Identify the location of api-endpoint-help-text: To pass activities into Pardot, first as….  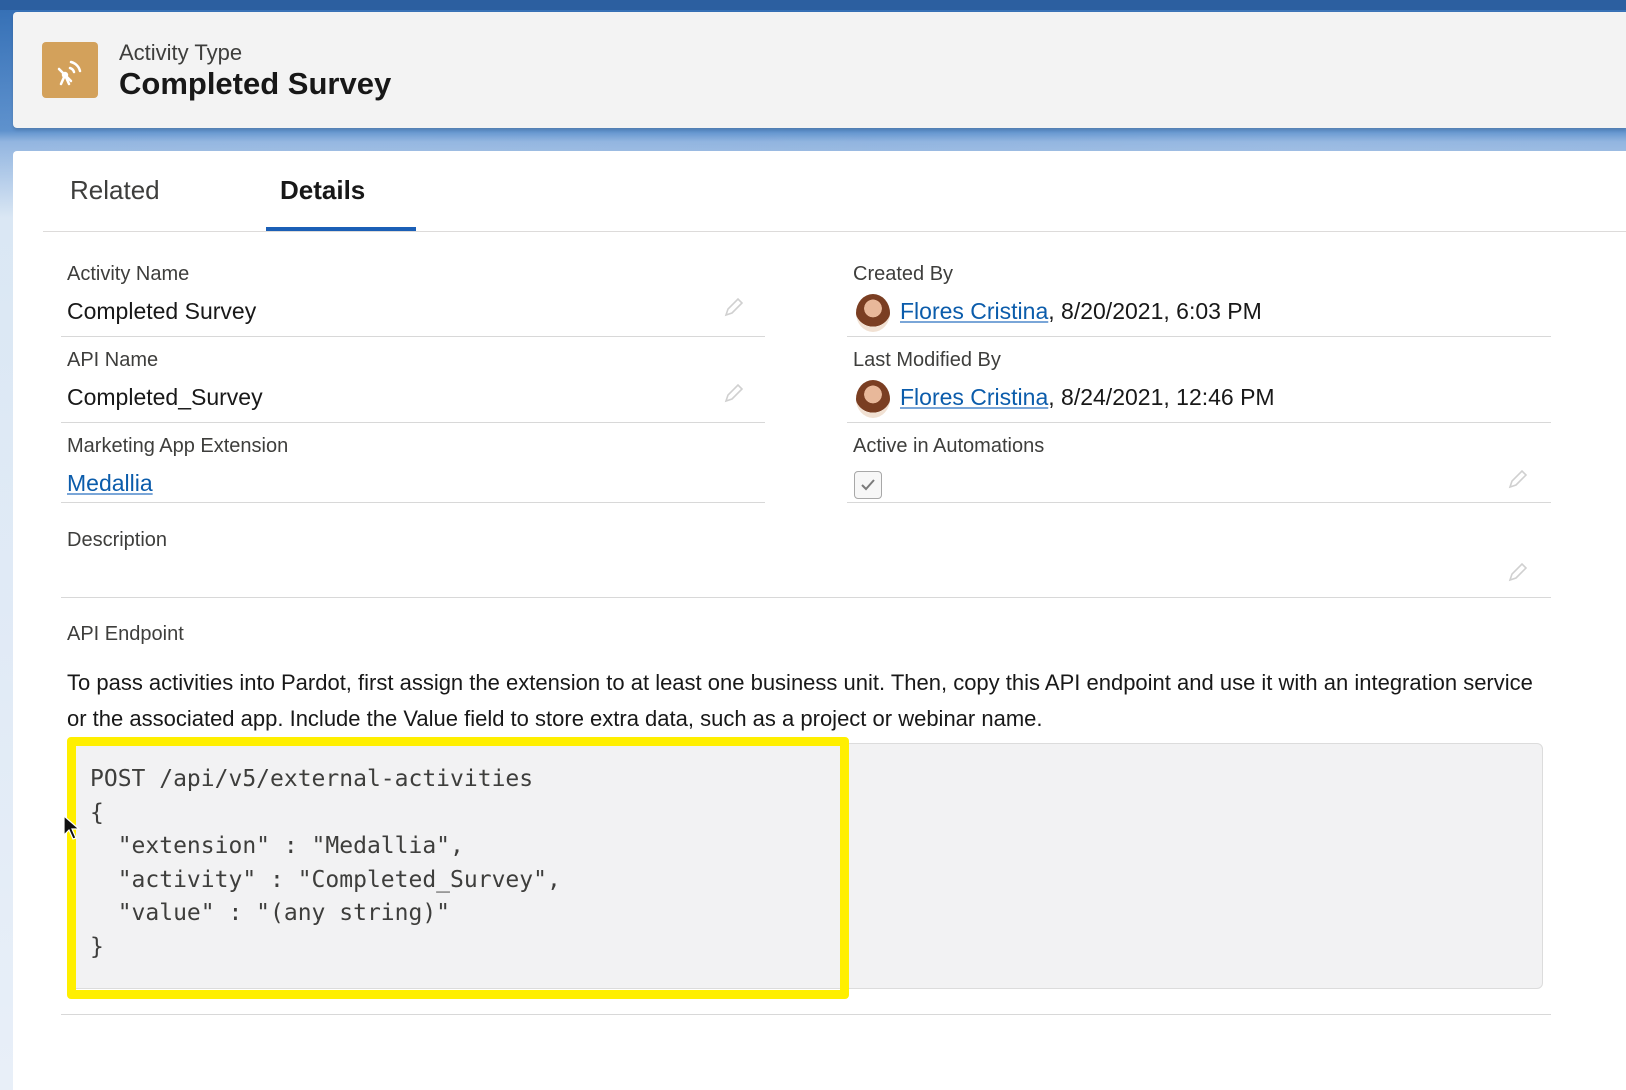
(800, 700).